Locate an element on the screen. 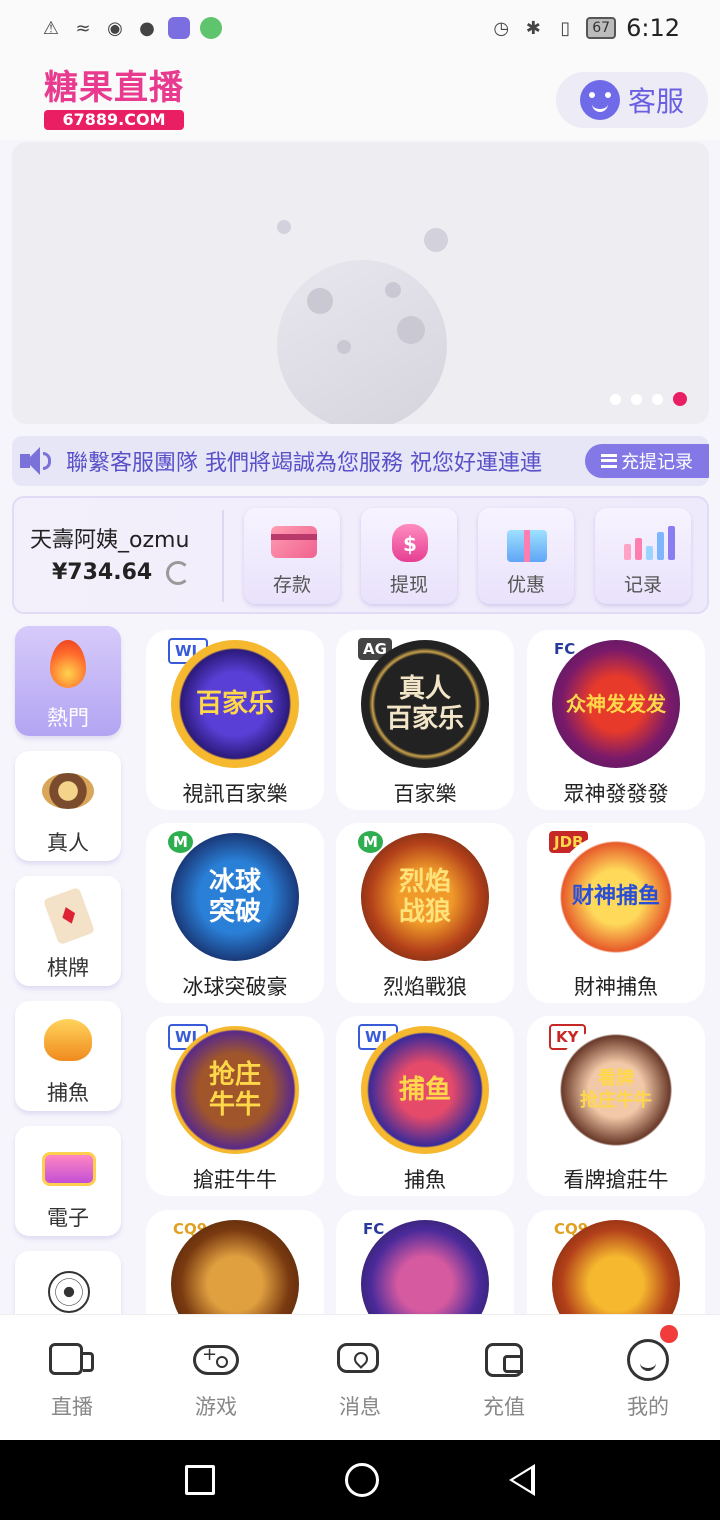  category-label: 真人 is located at coordinates (68, 843).